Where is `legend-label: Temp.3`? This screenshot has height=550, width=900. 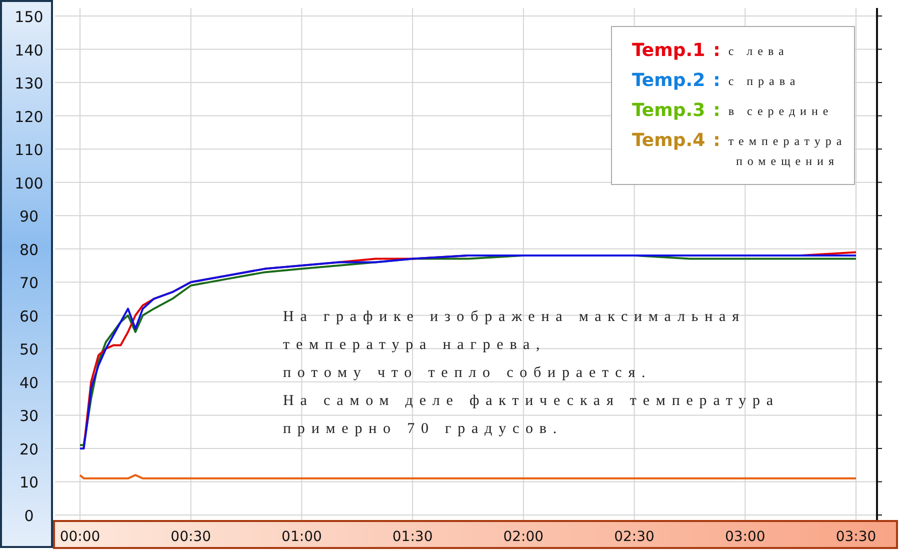 legend-label: Temp.3 is located at coordinates (669, 111).